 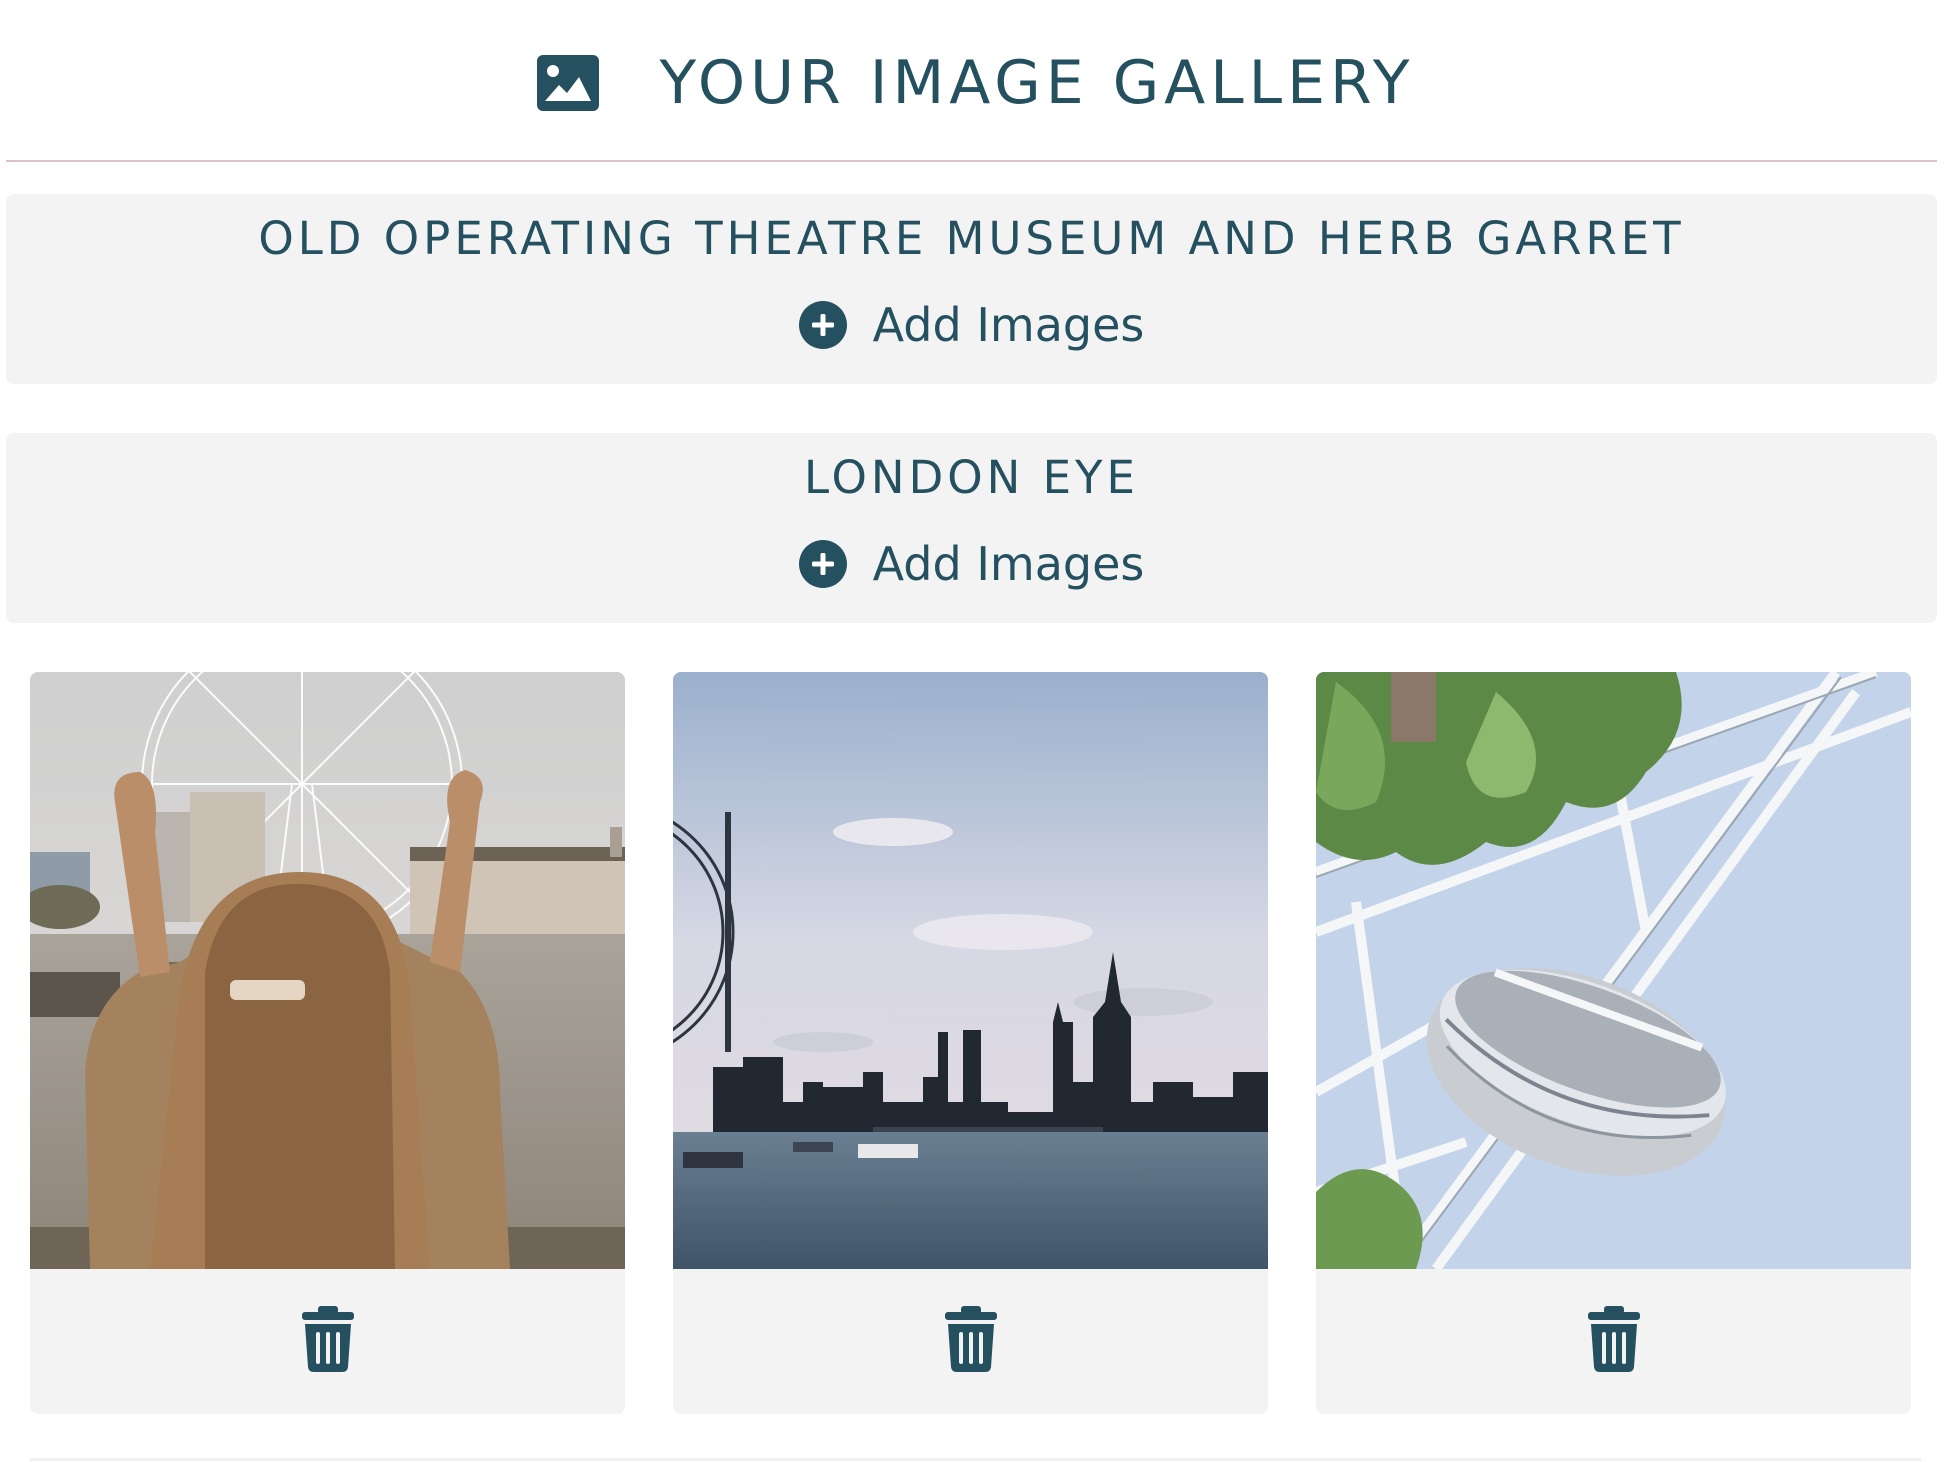 I want to click on page-title: YOUR IMAGE GALLERY, so click(x=1037, y=83).